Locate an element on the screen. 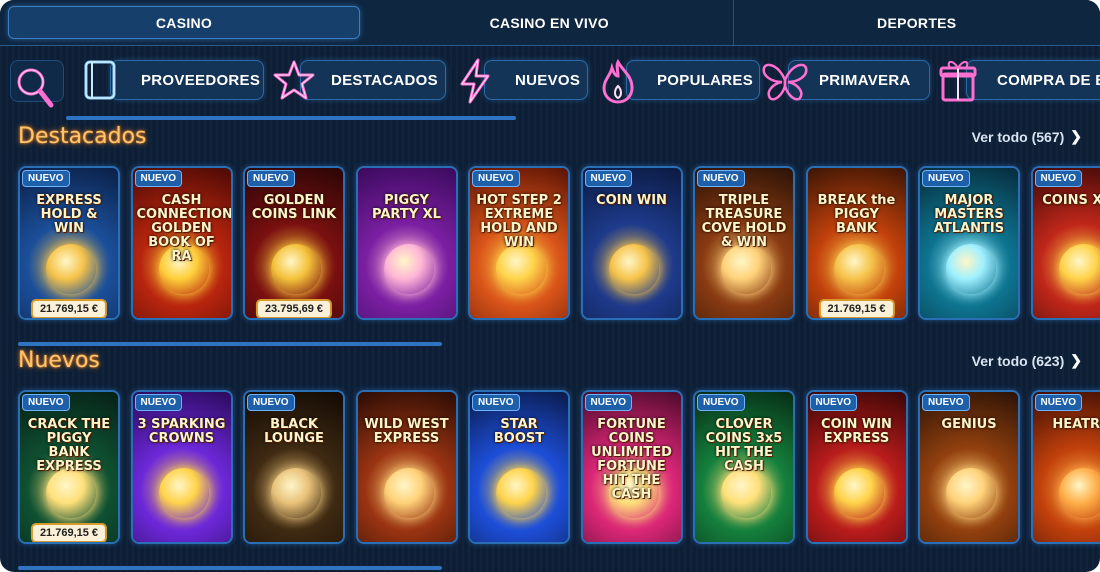 The height and width of the screenshot is (572, 1100). game-card: WILD WEST EXPRESS is located at coordinates (406, 467).